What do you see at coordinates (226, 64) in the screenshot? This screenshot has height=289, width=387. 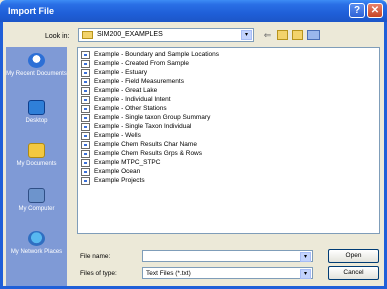 I see `list-item: Example - Created From Sample` at bounding box center [226, 64].